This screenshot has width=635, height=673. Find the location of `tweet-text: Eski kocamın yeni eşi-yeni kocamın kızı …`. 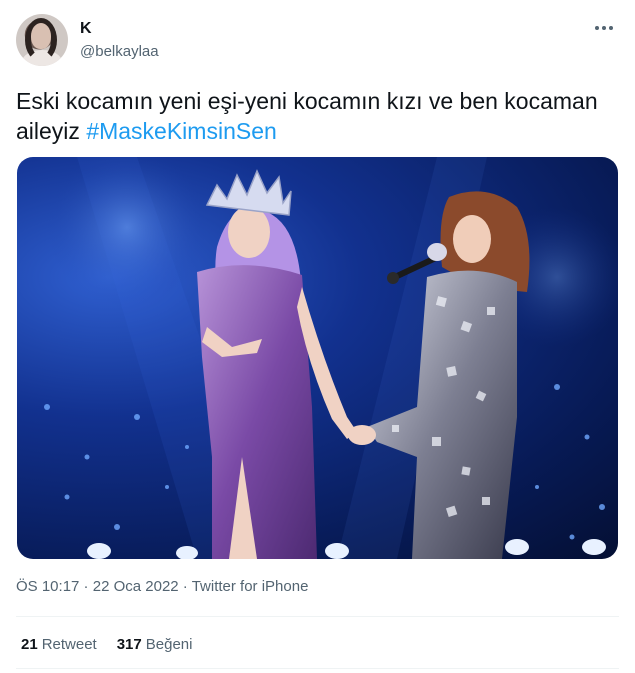

tweet-text: Eski kocamın yeni eşi-yeni kocamın kızı … is located at coordinates (316, 116).